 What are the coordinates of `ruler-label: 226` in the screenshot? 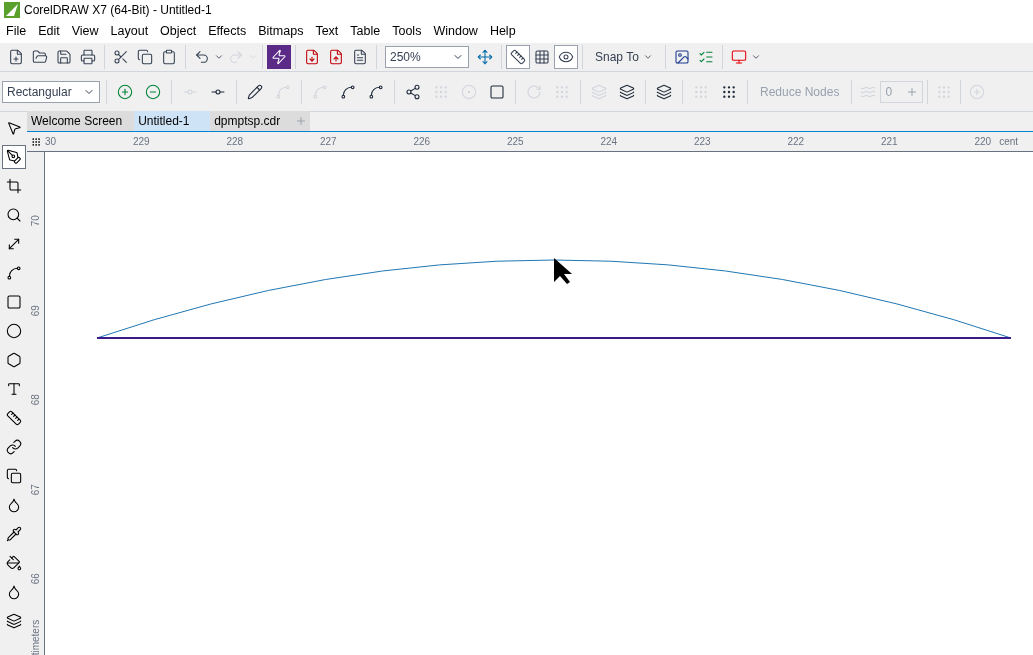 It's located at (422, 142).